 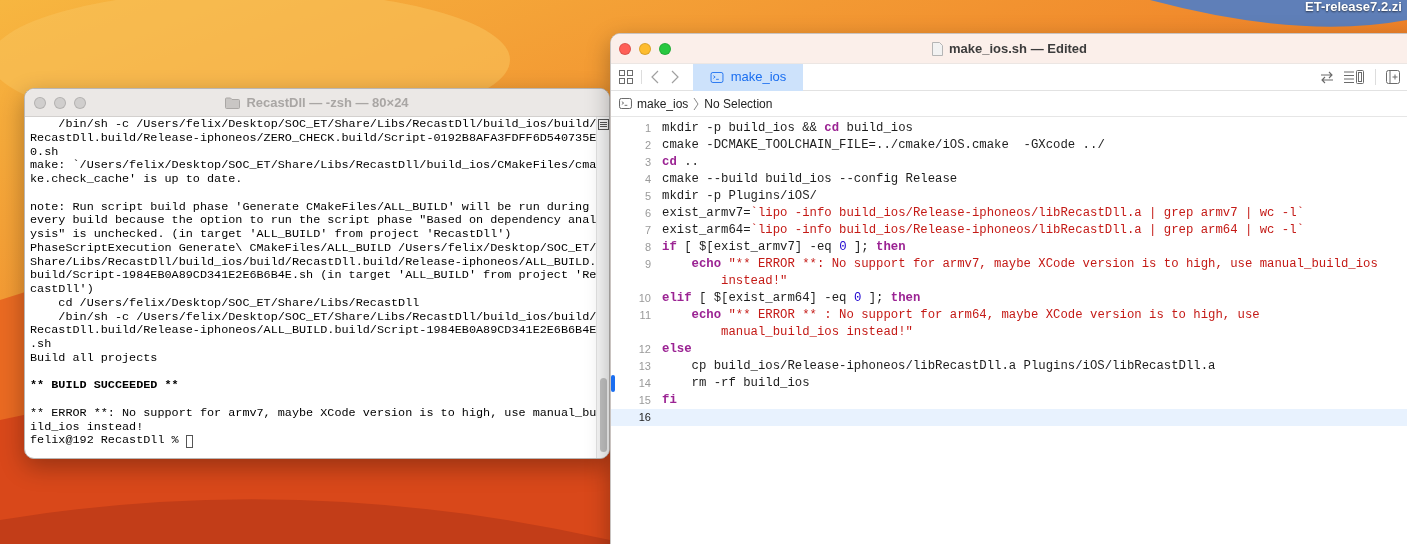 I want to click on code-line: manual_build_ios instead!", so click(x=816, y=332).